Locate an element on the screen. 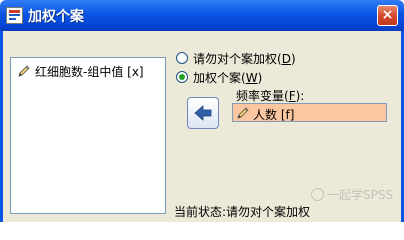 The width and height of the screenshot is (404, 240). left-arrow-icon is located at coordinates (203, 113).